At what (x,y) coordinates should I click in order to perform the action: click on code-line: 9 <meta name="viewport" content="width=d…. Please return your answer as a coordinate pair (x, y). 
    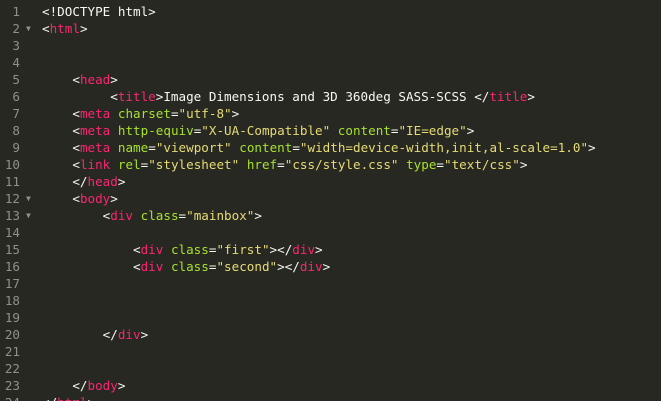
    Looking at the image, I should click on (330, 147).